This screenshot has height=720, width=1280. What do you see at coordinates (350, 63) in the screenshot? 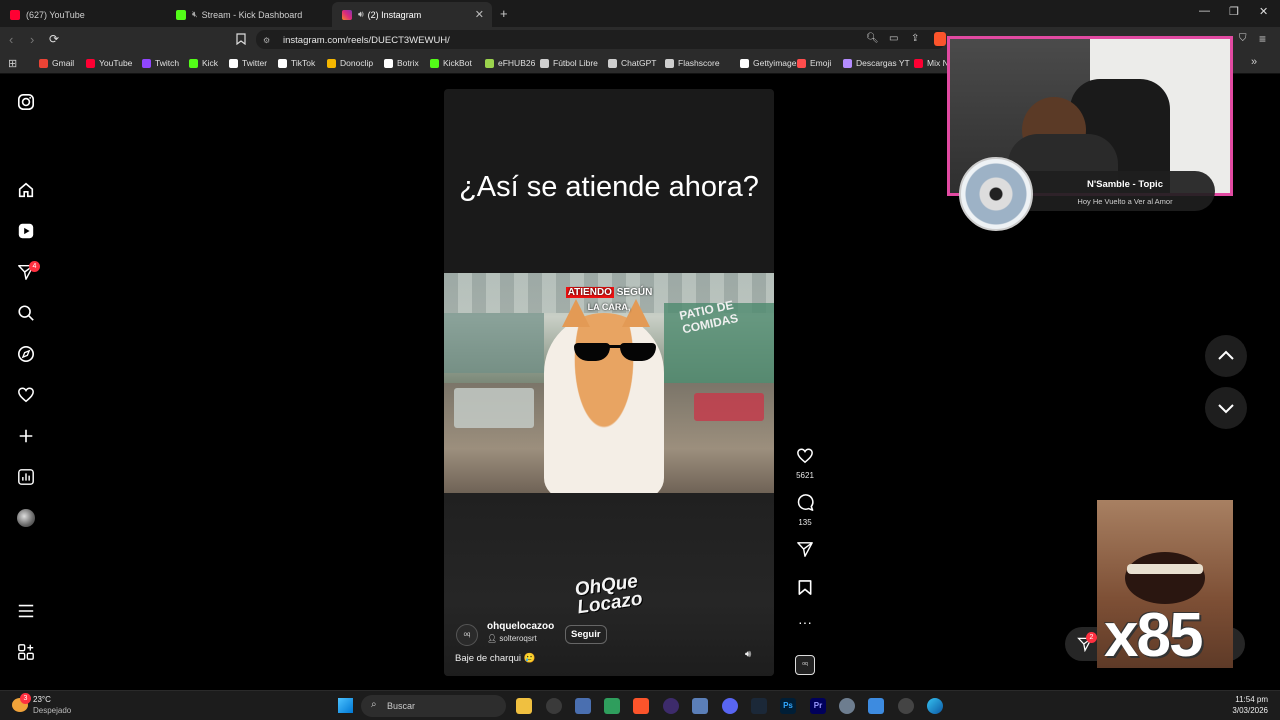
I see `bookmark-item: Donoclip` at bounding box center [350, 63].